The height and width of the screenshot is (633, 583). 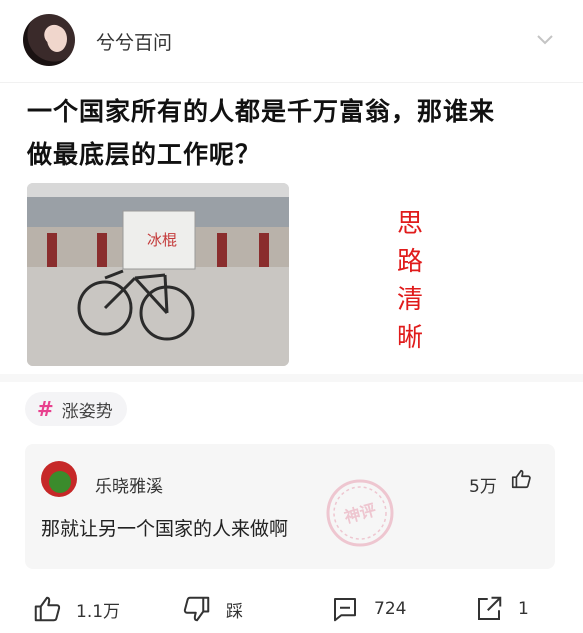 I want to click on topic-tag: # 涨姿势, so click(x=76, y=409).